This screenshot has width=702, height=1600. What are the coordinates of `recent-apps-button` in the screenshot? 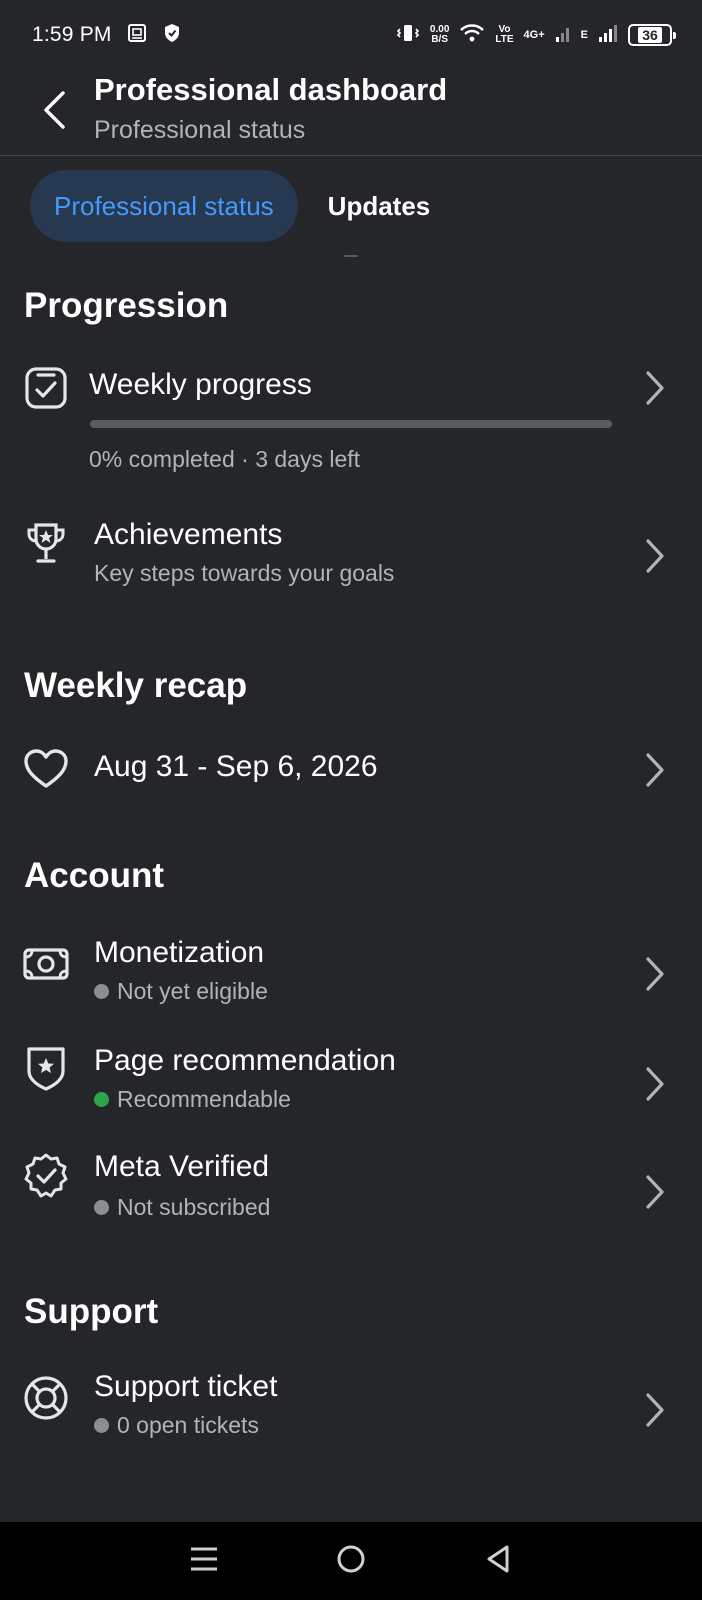 It's located at (204, 1561).